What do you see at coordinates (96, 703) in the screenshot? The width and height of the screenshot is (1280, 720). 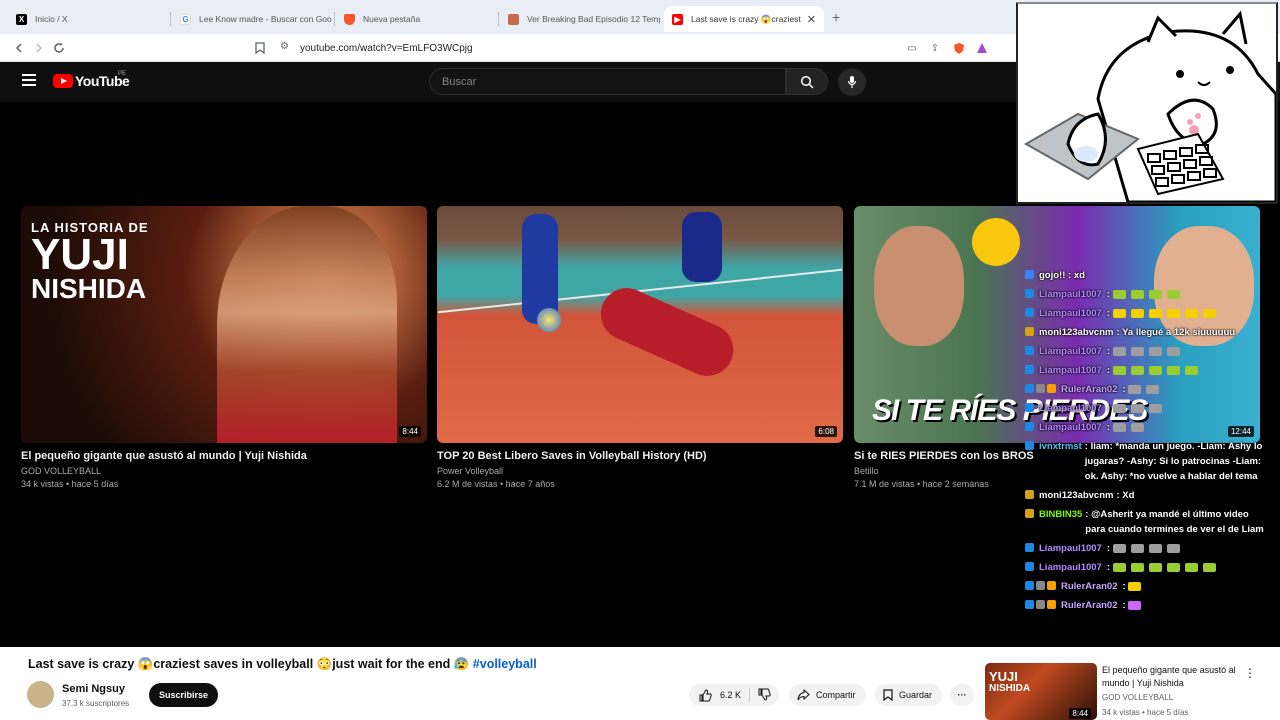 I see `subscriber-count: 37.3 k suscriptores` at bounding box center [96, 703].